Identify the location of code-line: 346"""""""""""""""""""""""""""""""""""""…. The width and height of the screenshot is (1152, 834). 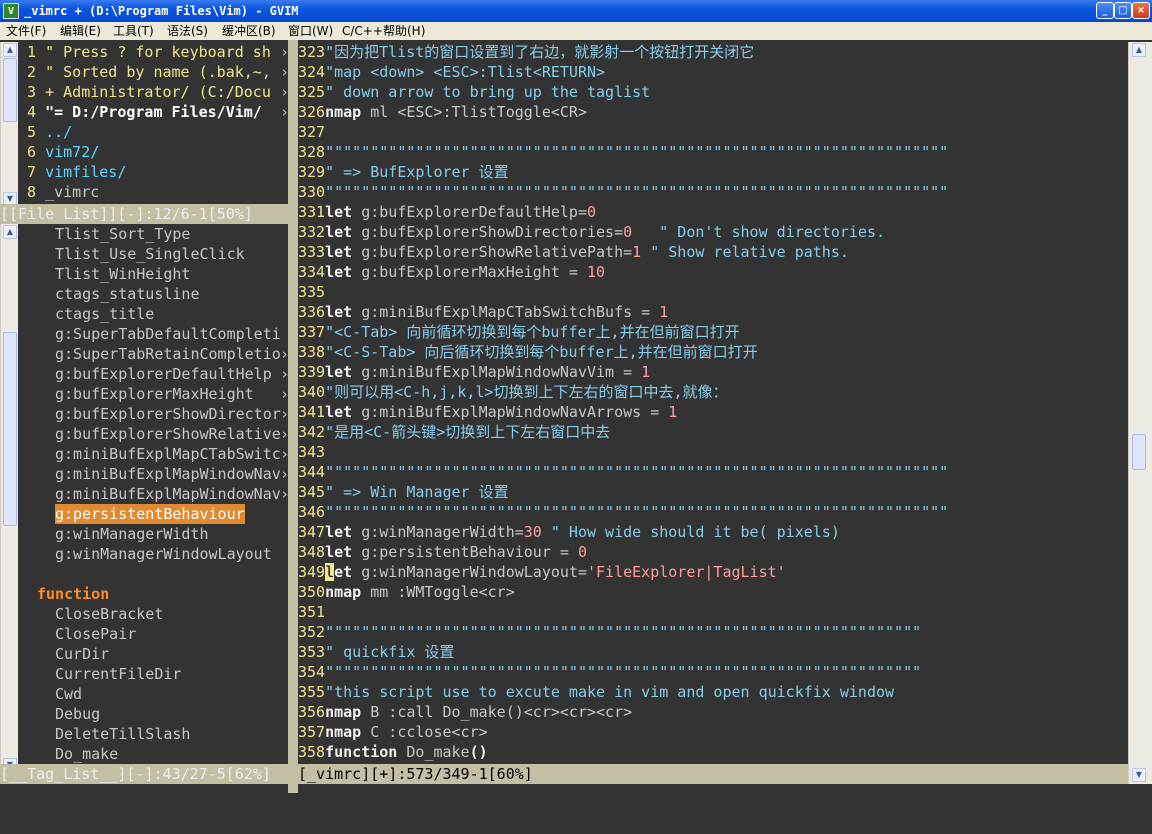
(623, 512).